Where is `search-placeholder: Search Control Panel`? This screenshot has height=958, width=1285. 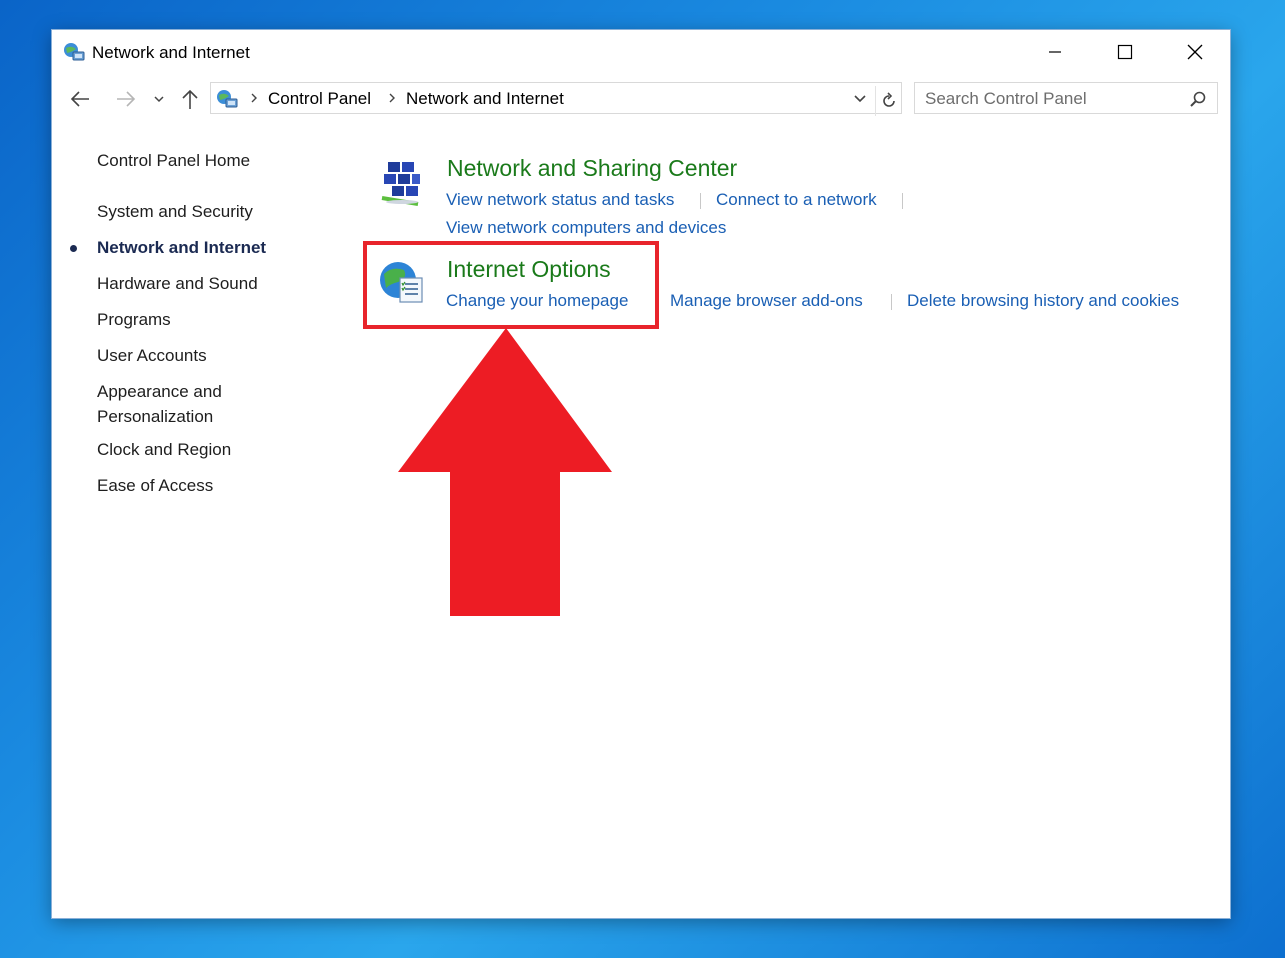 search-placeholder: Search Control Panel is located at coordinates (1006, 98).